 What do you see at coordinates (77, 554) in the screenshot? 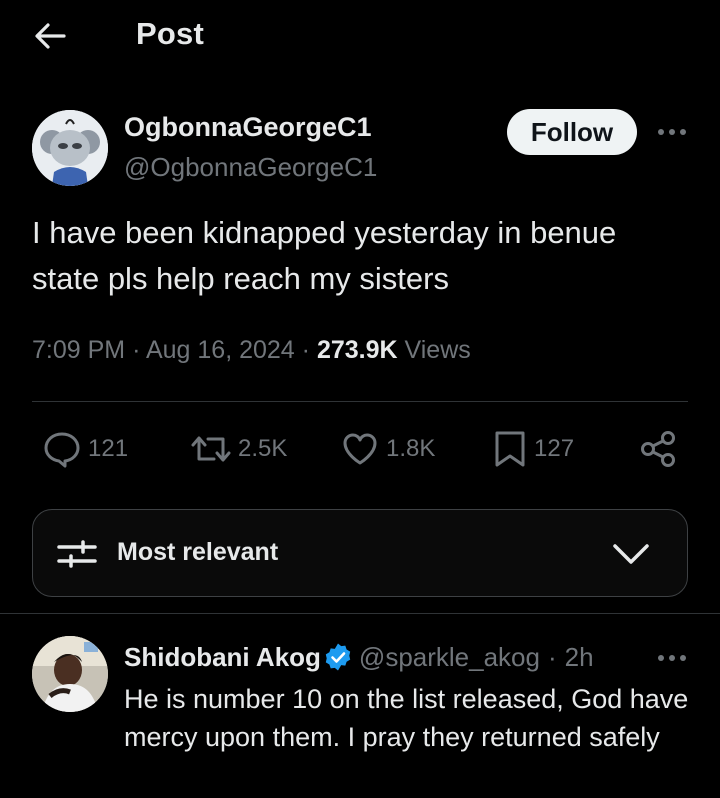
I see `sort-icon` at bounding box center [77, 554].